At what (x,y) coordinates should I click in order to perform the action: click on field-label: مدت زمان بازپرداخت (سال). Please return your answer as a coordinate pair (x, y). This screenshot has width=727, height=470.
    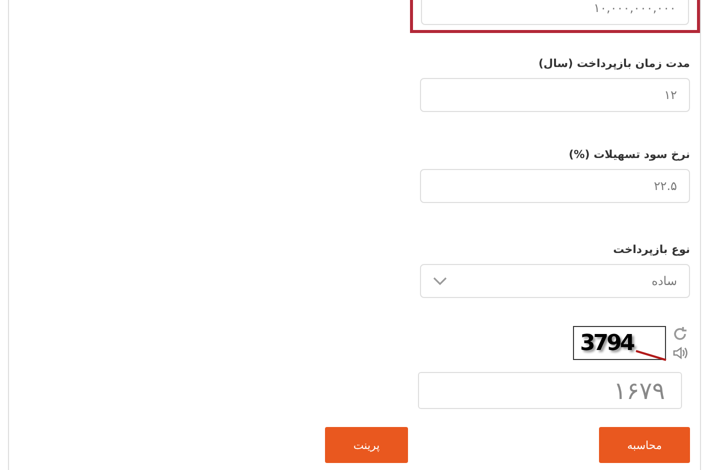
    Looking at the image, I should click on (614, 63).